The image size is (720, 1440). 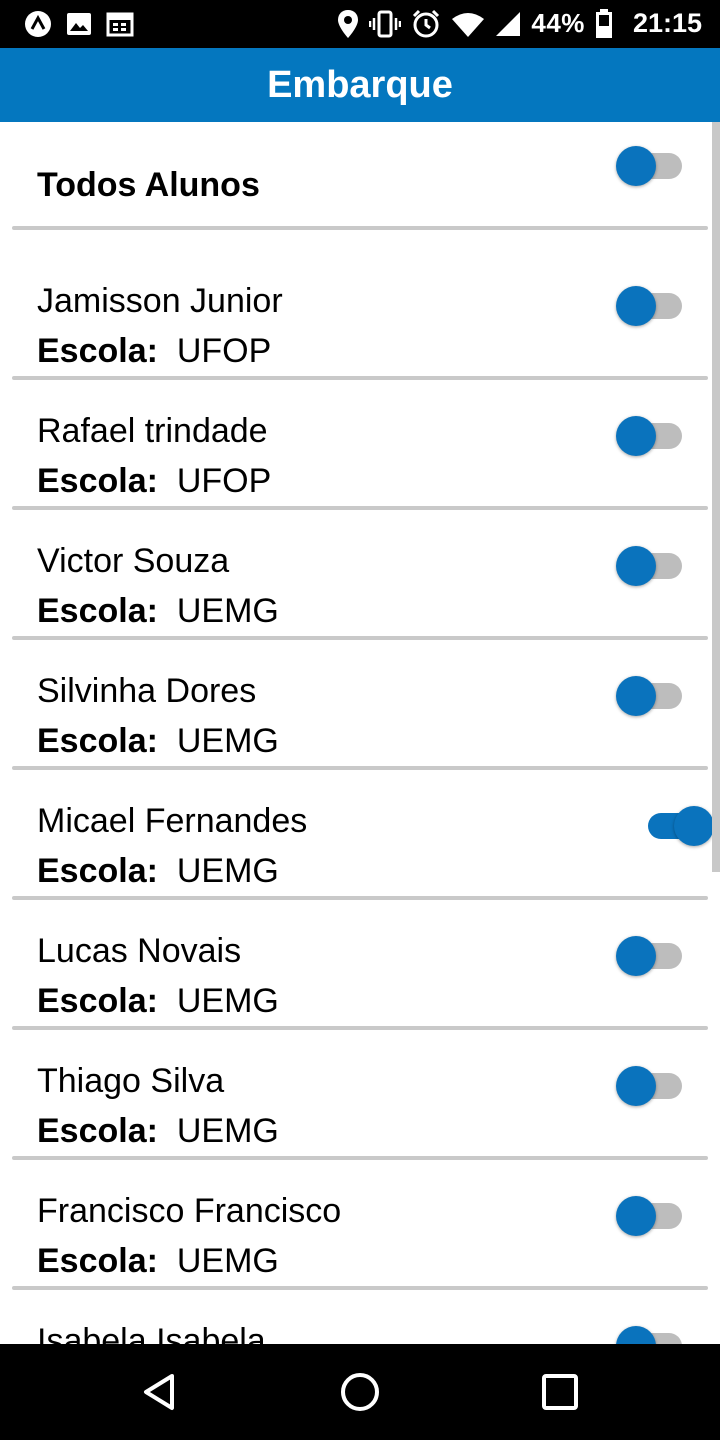 What do you see at coordinates (360, 477) in the screenshot?
I see `list-item: Rafael trindade Escola: UFOP` at bounding box center [360, 477].